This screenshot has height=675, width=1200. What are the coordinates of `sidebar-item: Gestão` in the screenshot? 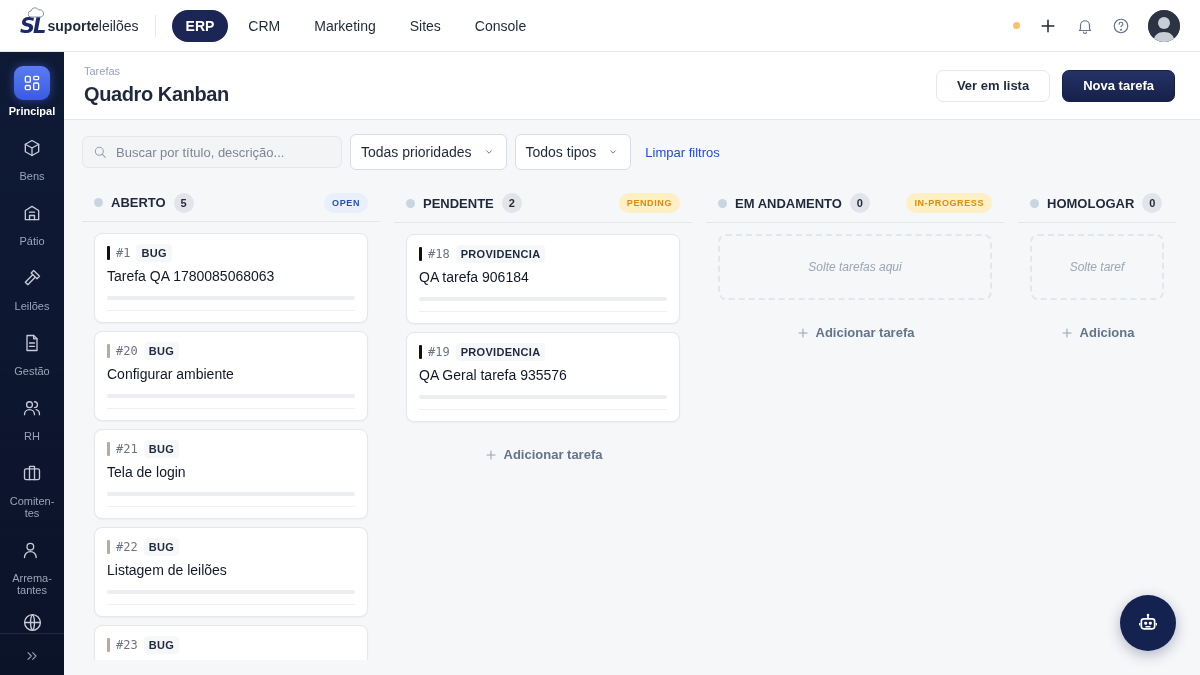 It's located at (32, 351).